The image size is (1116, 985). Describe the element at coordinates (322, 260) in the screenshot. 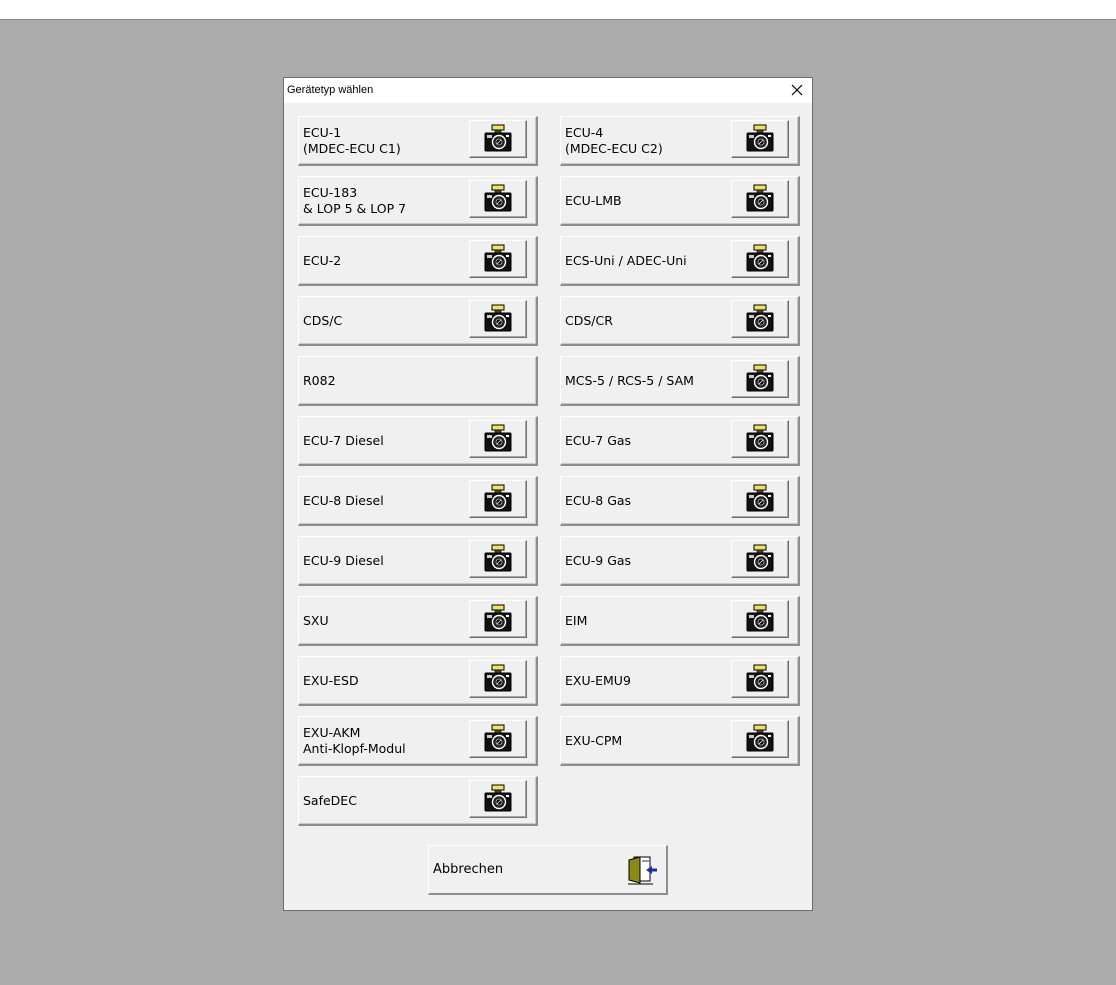

I see `device-label: ECU-2` at that location.